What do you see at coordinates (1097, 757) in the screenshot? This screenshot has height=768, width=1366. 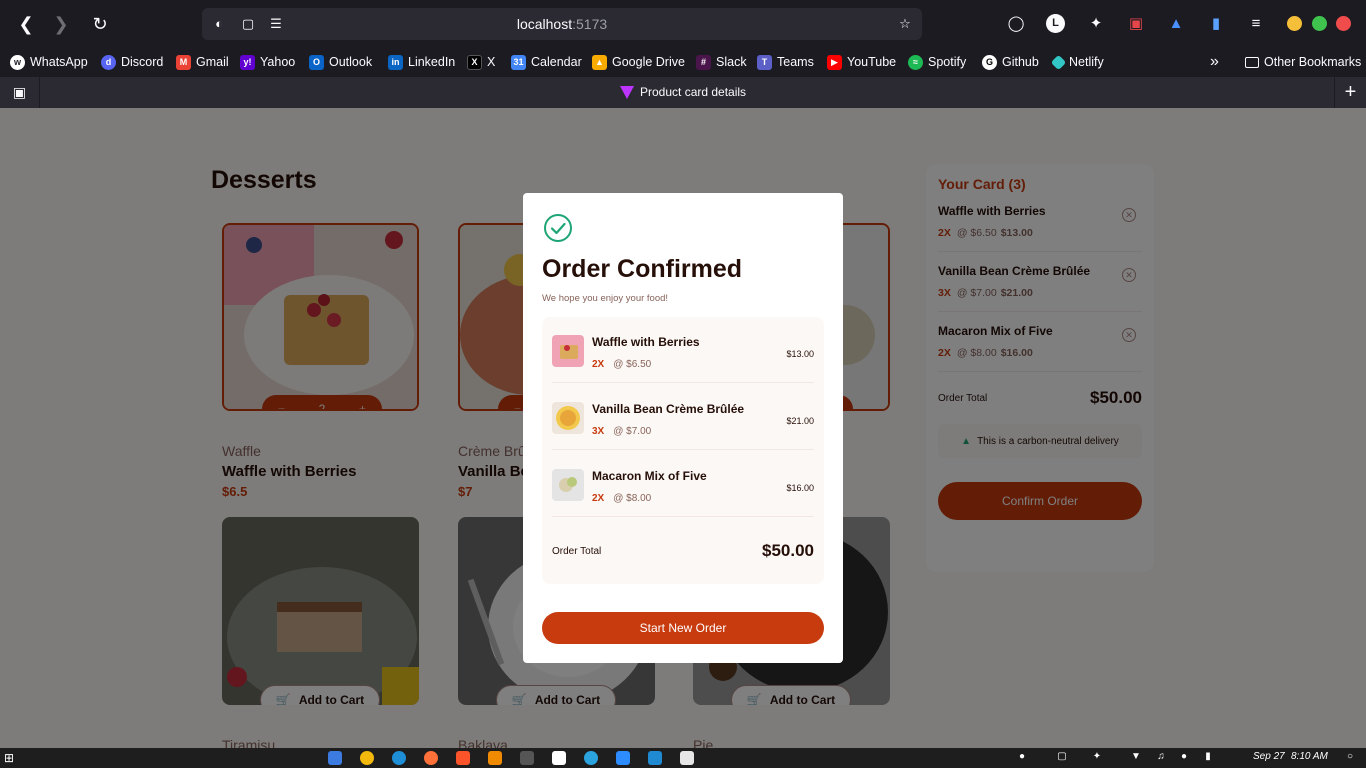 I see `network-share-tray-icon: ✦` at bounding box center [1097, 757].